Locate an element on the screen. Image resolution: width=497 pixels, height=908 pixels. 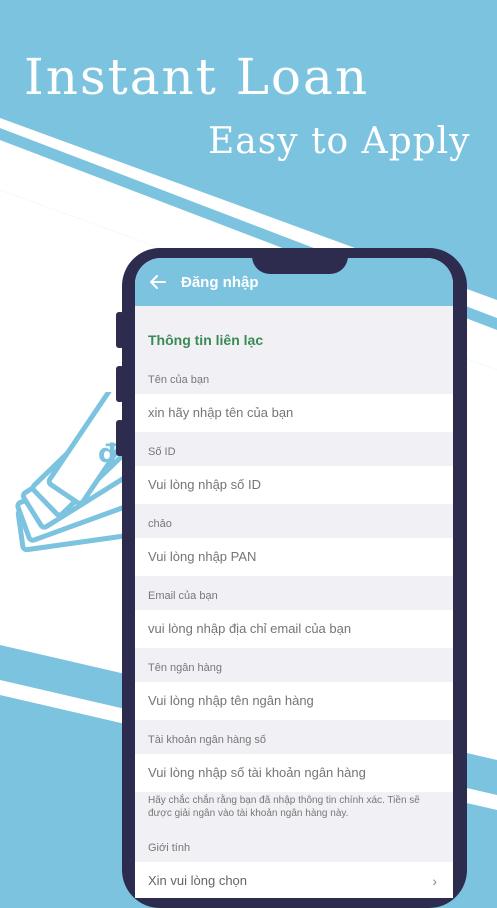
promo-subline: Easy to Apply is located at coordinates (339, 141).